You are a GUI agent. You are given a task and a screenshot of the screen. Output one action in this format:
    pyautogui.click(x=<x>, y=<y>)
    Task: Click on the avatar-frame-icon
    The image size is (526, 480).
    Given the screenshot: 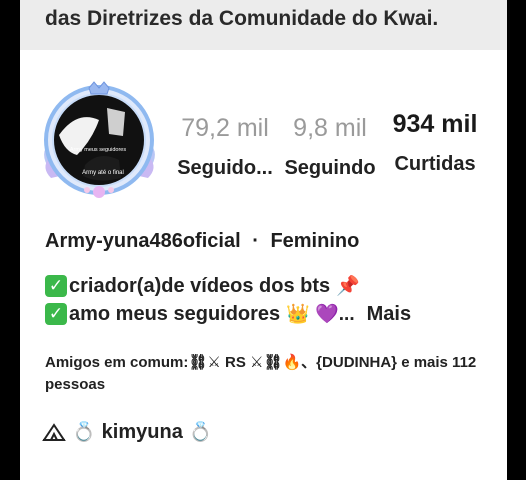 What is the action you would take?
    pyautogui.click(x=99, y=139)
    